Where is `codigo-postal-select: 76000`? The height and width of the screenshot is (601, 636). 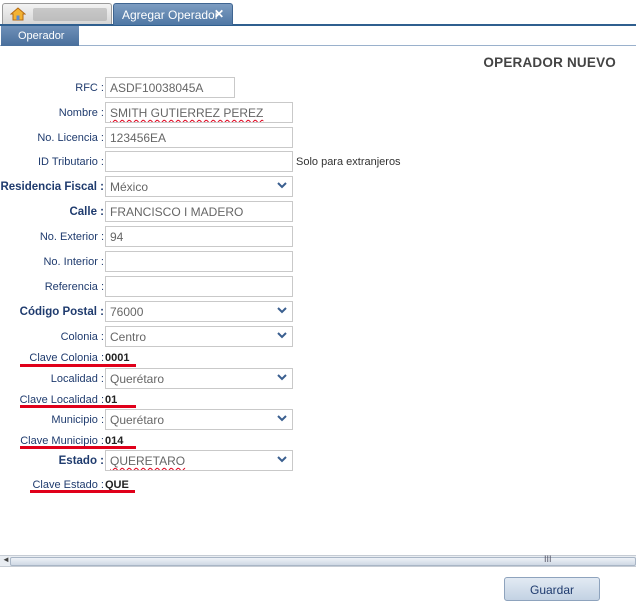 codigo-postal-select: 76000 is located at coordinates (199, 311).